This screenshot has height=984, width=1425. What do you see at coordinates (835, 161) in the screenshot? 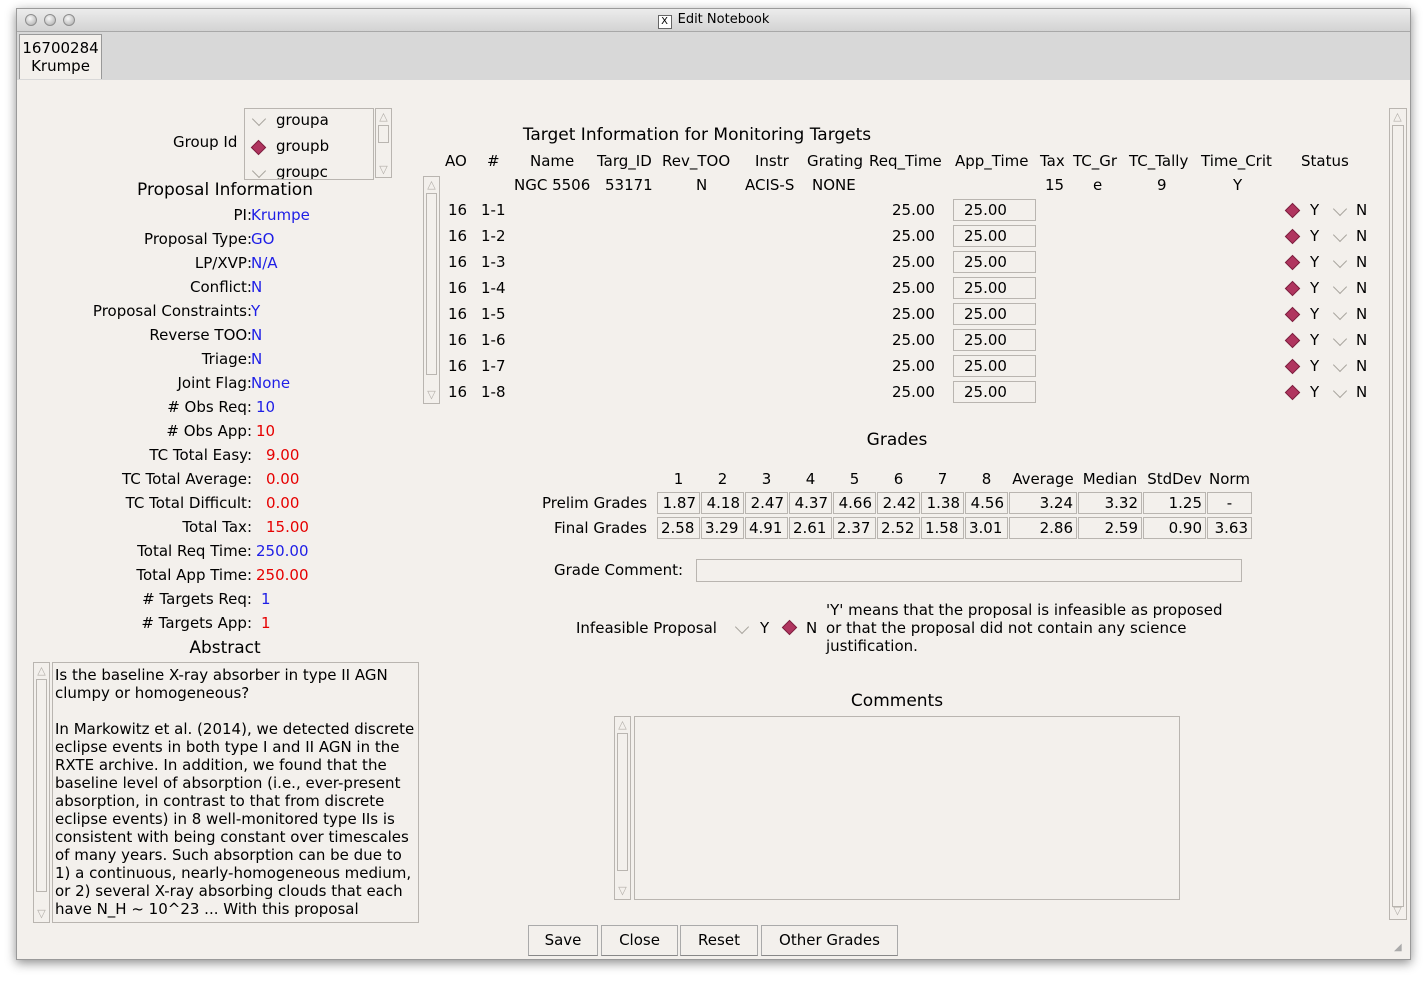
I see `column-header-grating: Grating` at bounding box center [835, 161].